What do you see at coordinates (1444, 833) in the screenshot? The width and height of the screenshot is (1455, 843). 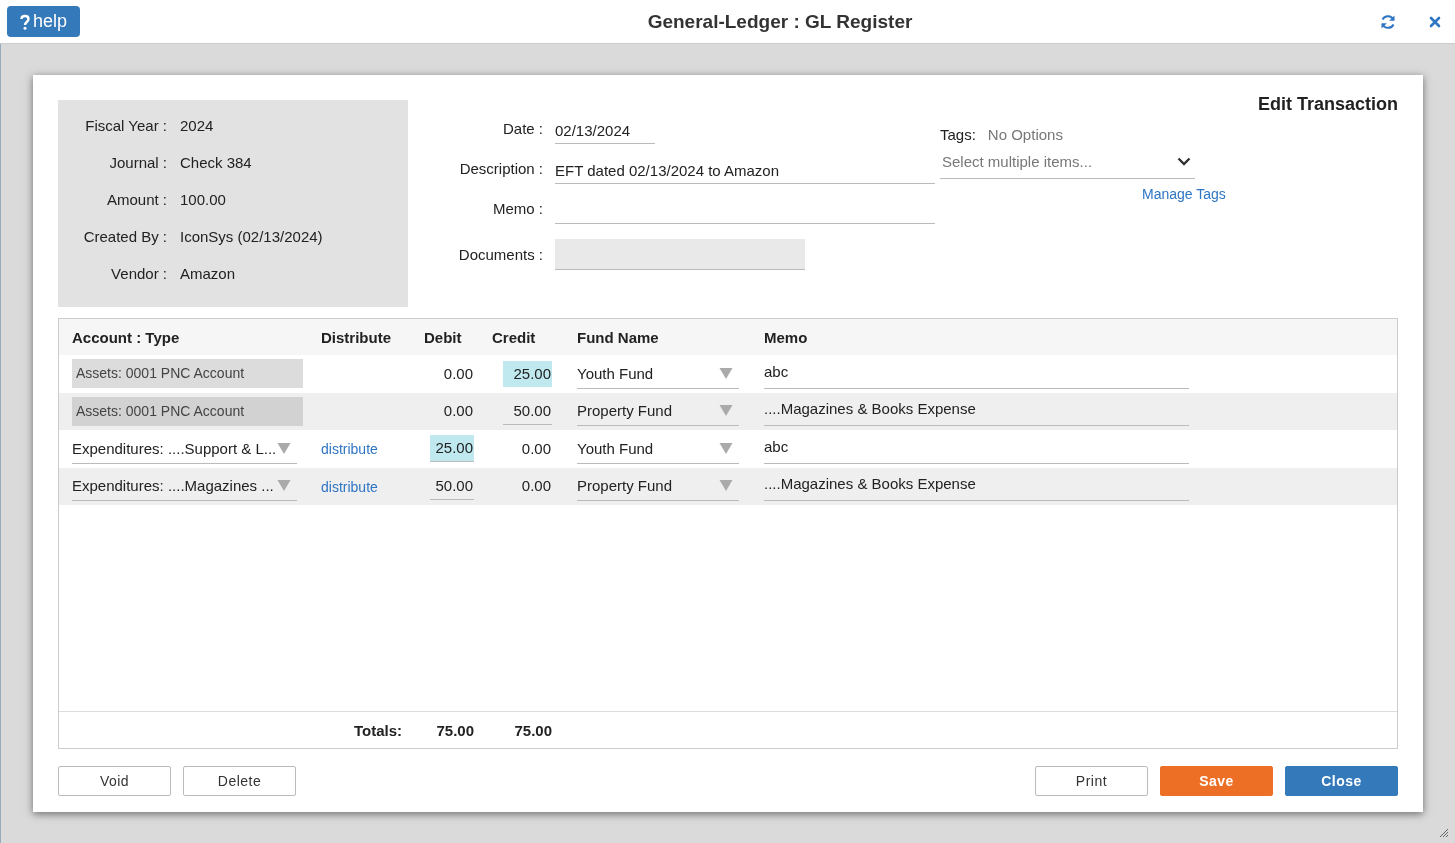 I see `resize-grip-icon` at bounding box center [1444, 833].